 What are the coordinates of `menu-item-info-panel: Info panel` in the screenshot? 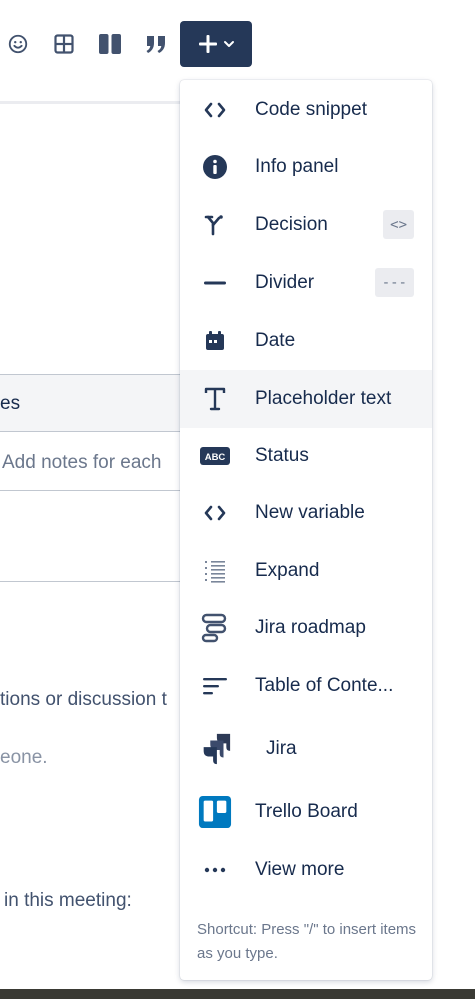 It's located at (306, 167).